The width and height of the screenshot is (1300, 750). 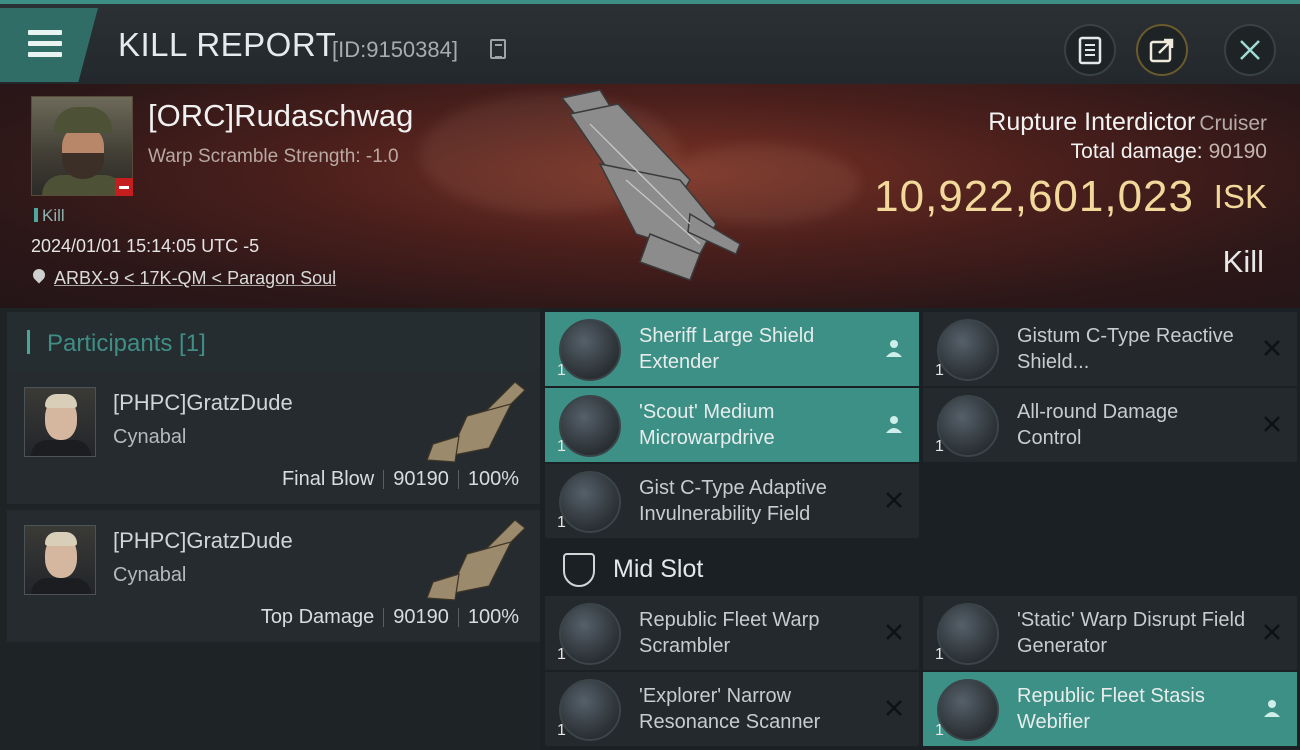 I want to click on module-name: 'Scout' Medium Microwarpdrive, so click(x=707, y=425).